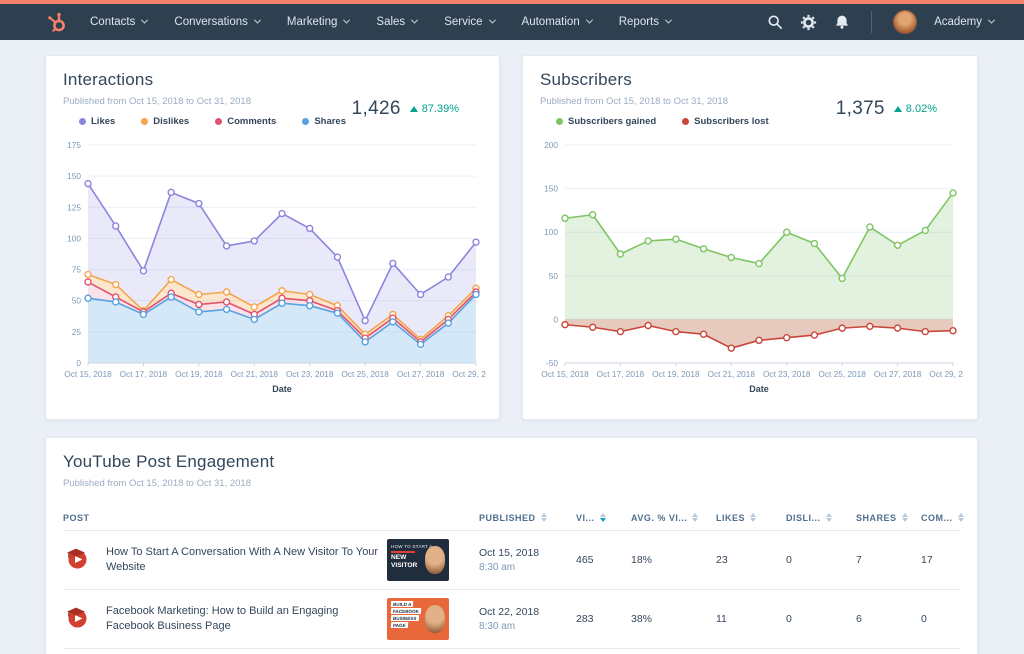 The height and width of the screenshot is (654, 1024). Describe the element at coordinates (646, 22) in the screenshot. I see `nav-item-reports: Reports` at that location.